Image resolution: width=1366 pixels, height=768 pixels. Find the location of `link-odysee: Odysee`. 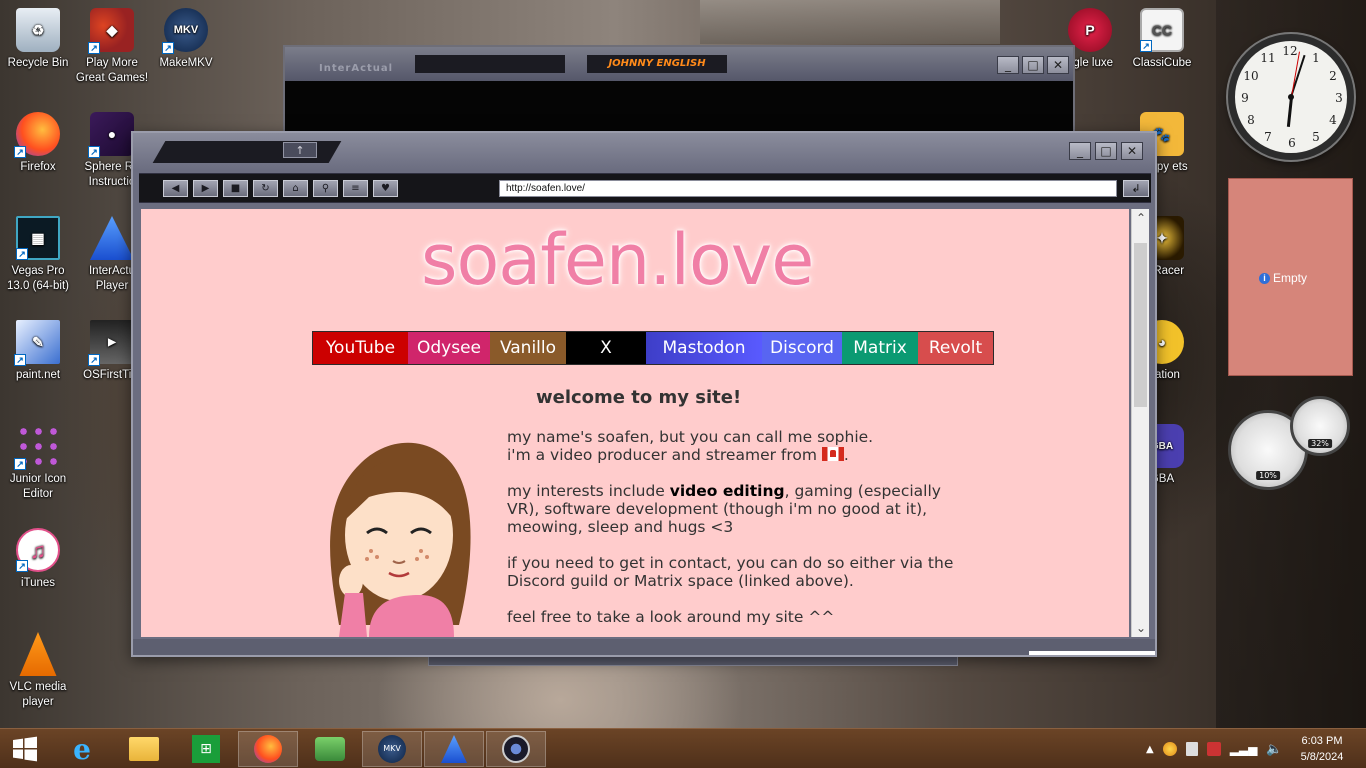

link-odysee: Odysee is located at coordinates (449, 348).